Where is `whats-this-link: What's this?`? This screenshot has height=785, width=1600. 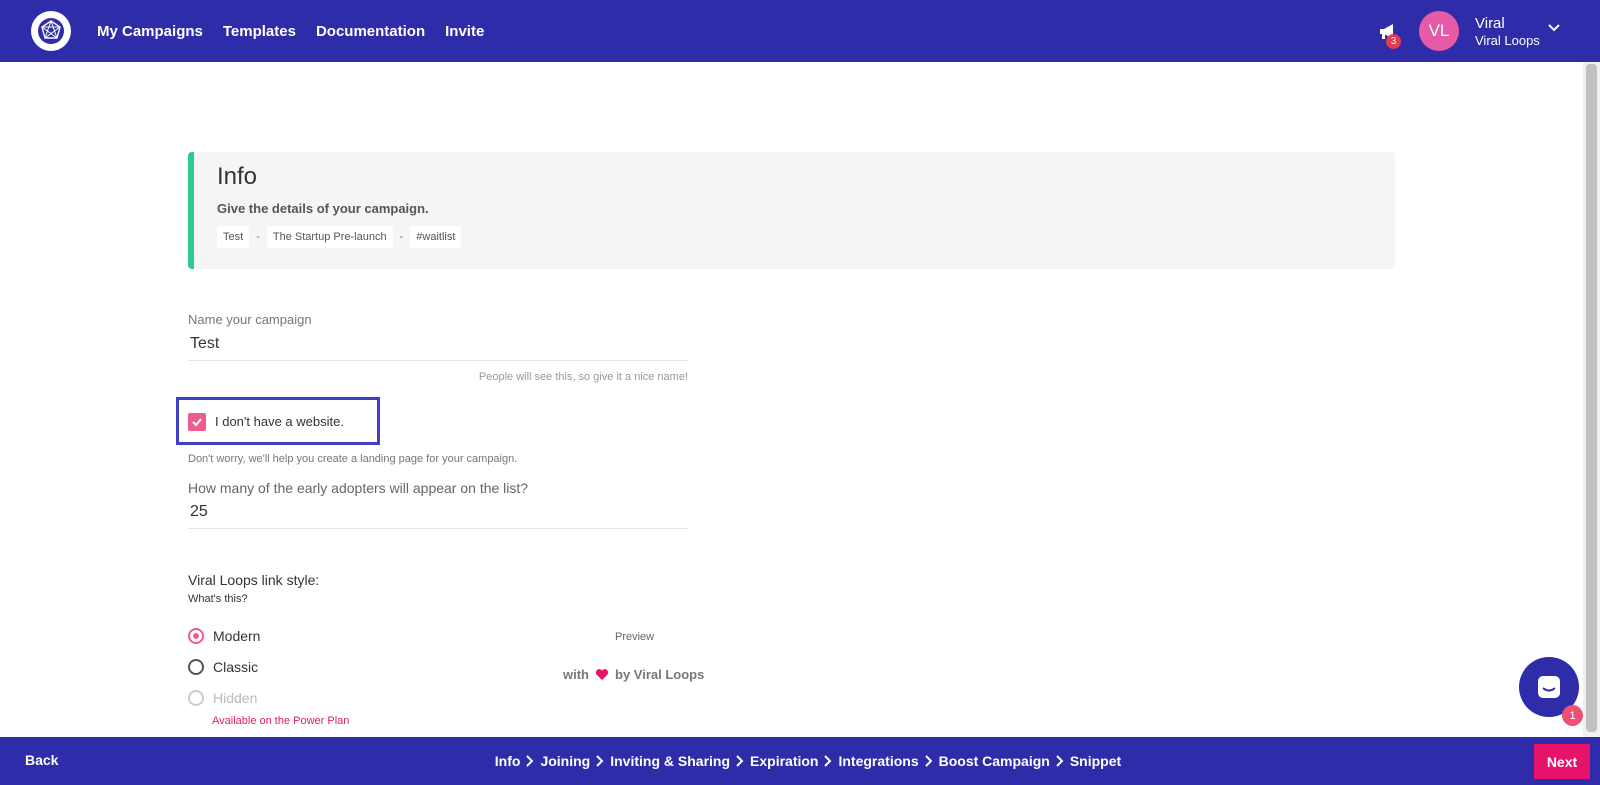
whats-this-link: What's this? is located at coordinates (218, 599).